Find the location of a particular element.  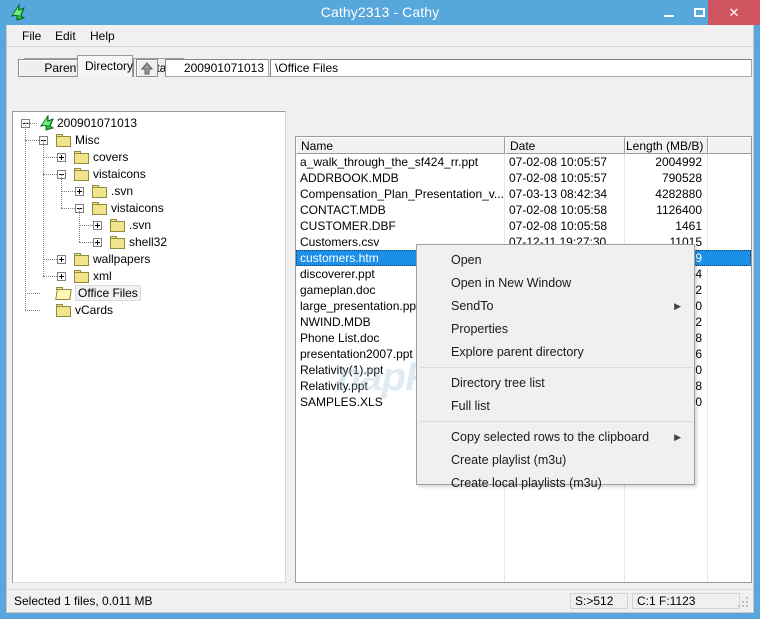

tree-node-label: covers is located at coordinates (111, 157).